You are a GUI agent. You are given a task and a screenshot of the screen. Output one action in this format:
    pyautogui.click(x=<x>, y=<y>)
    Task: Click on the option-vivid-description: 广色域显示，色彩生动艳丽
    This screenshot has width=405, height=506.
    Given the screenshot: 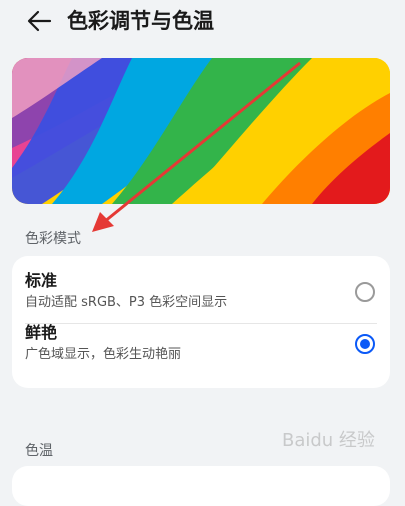 What is the action you would take?
    pyautogui.click(x=103, y=354)
    